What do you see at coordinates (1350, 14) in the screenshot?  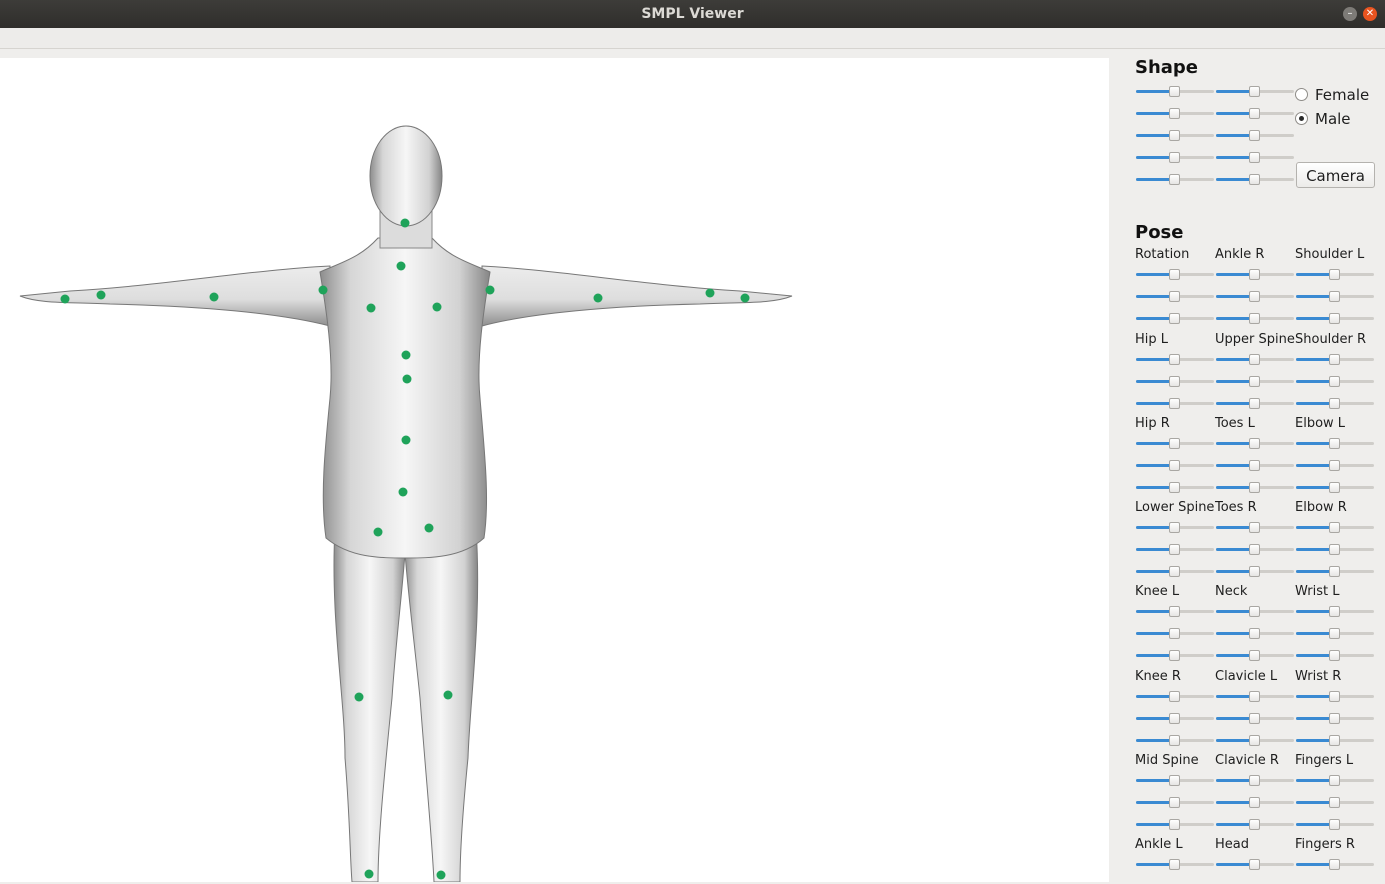 I see `minimize-icon: –` at bounding box center [1350, 14].